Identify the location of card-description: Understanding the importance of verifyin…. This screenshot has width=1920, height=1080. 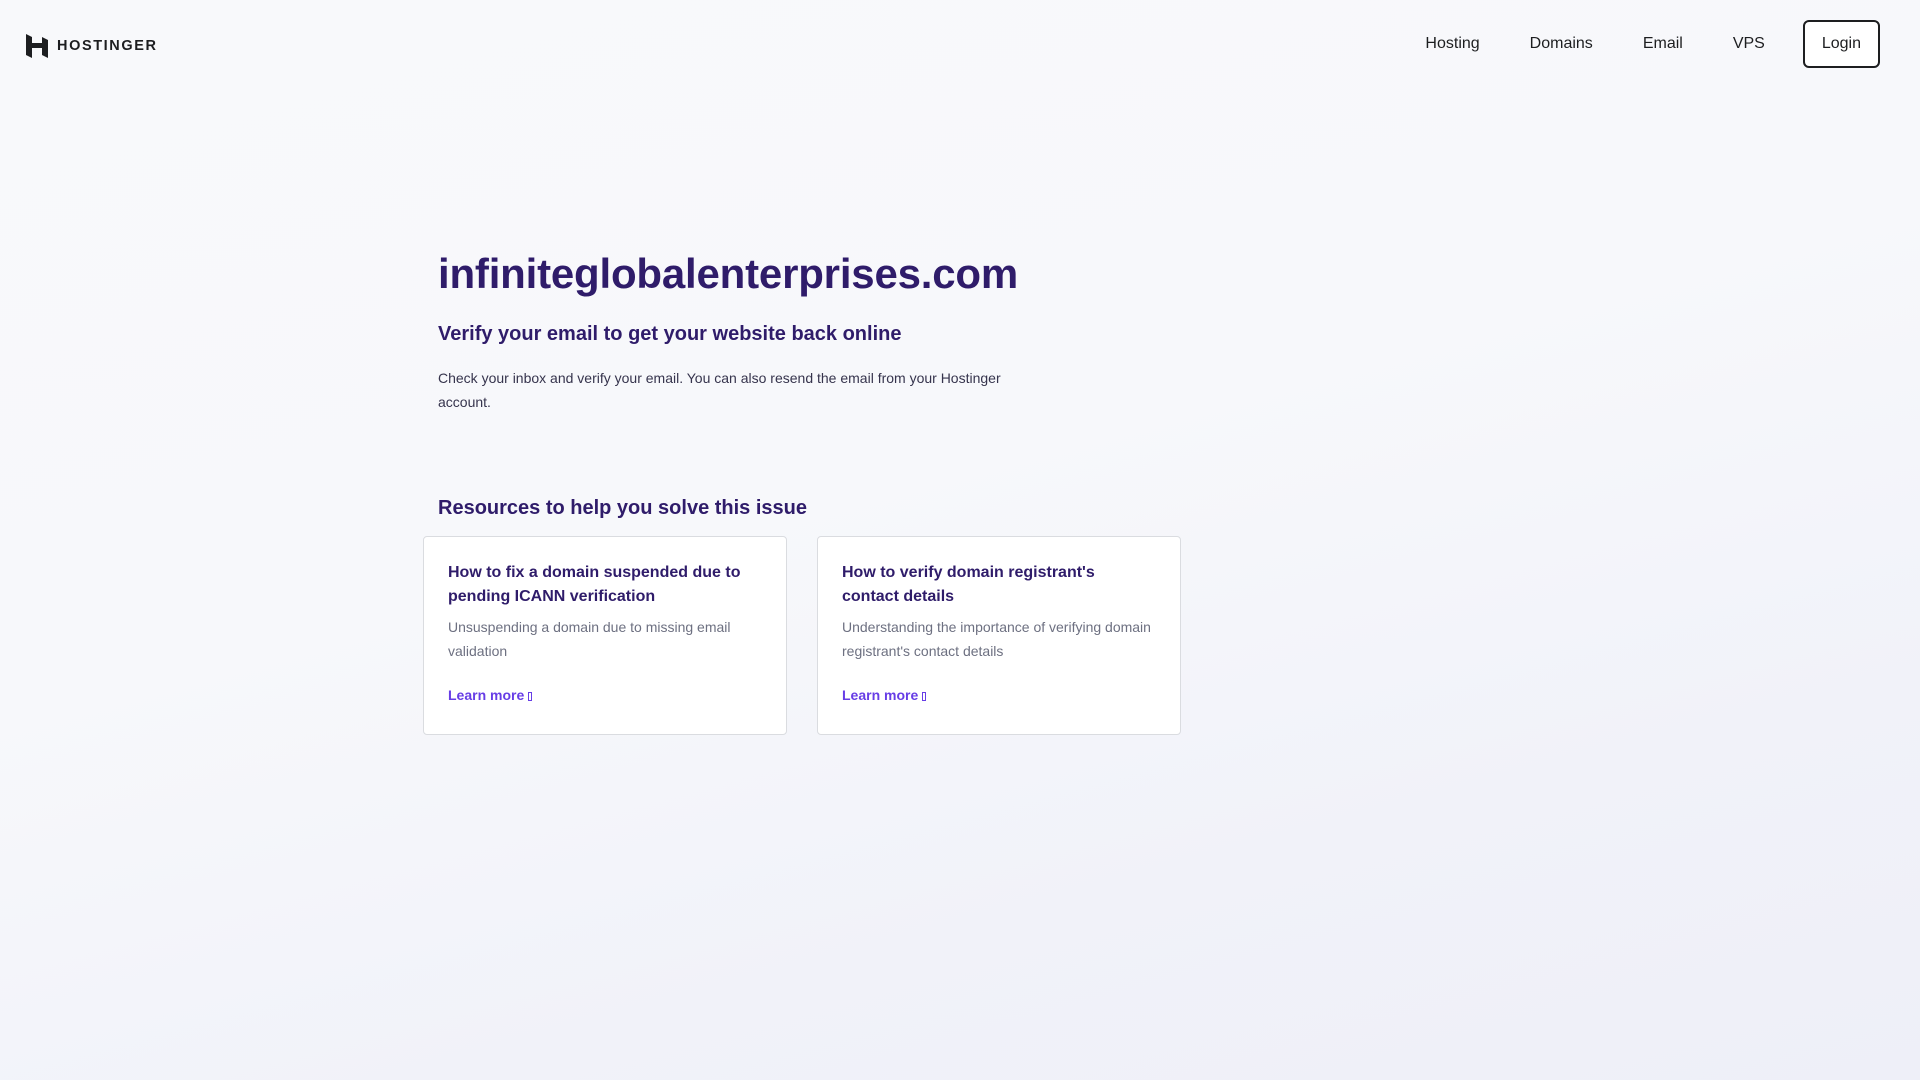
(996, 639).